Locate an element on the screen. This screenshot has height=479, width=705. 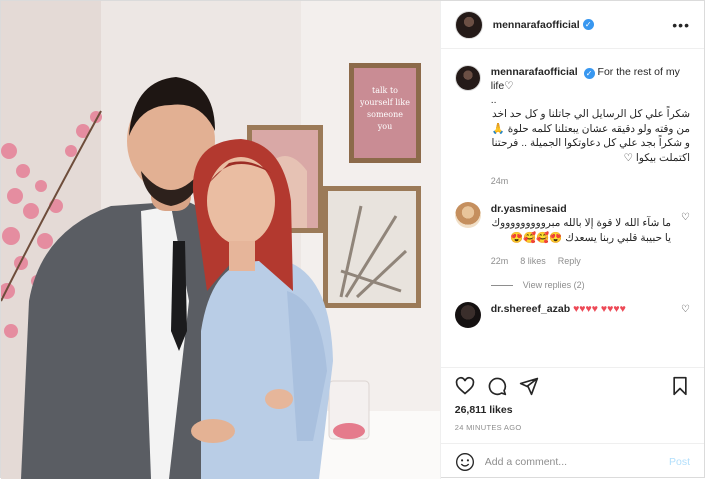
post-comment-button: Post is located at coordinates (679, 462).